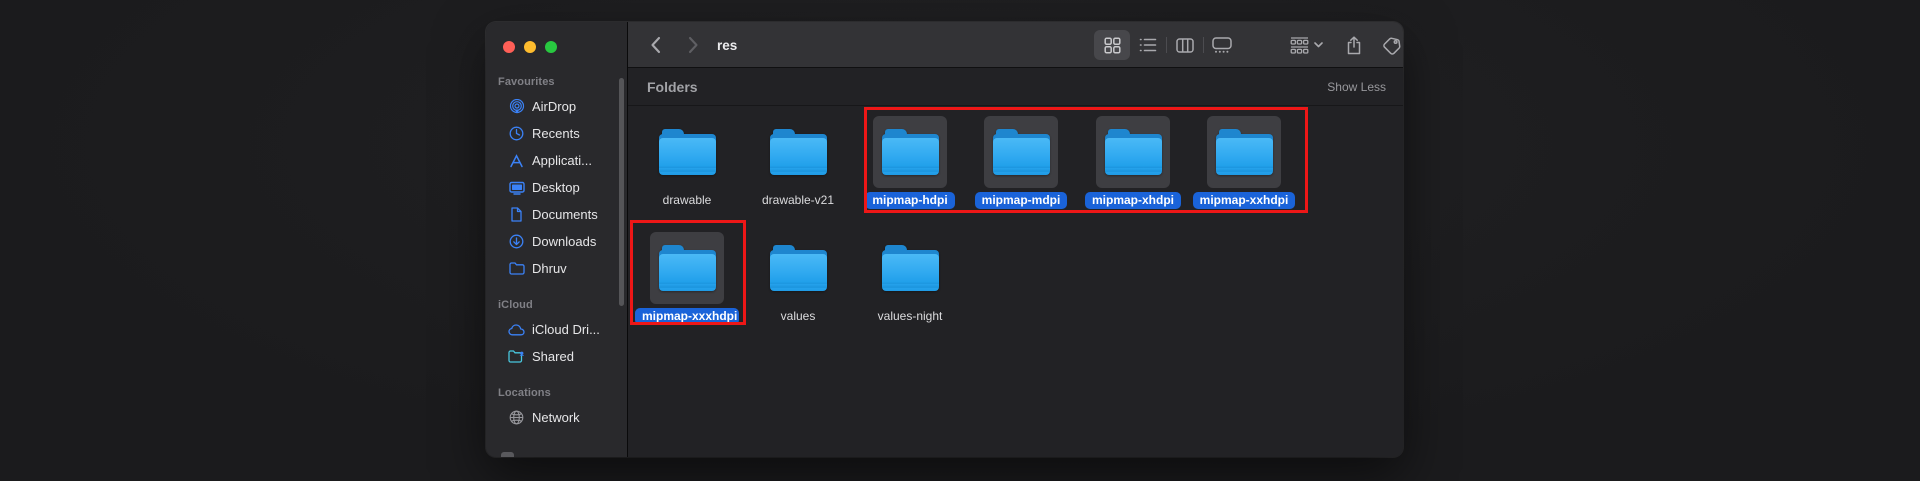  I want to click on sidebar-item-desktop: Desktop, so click(556, 187).